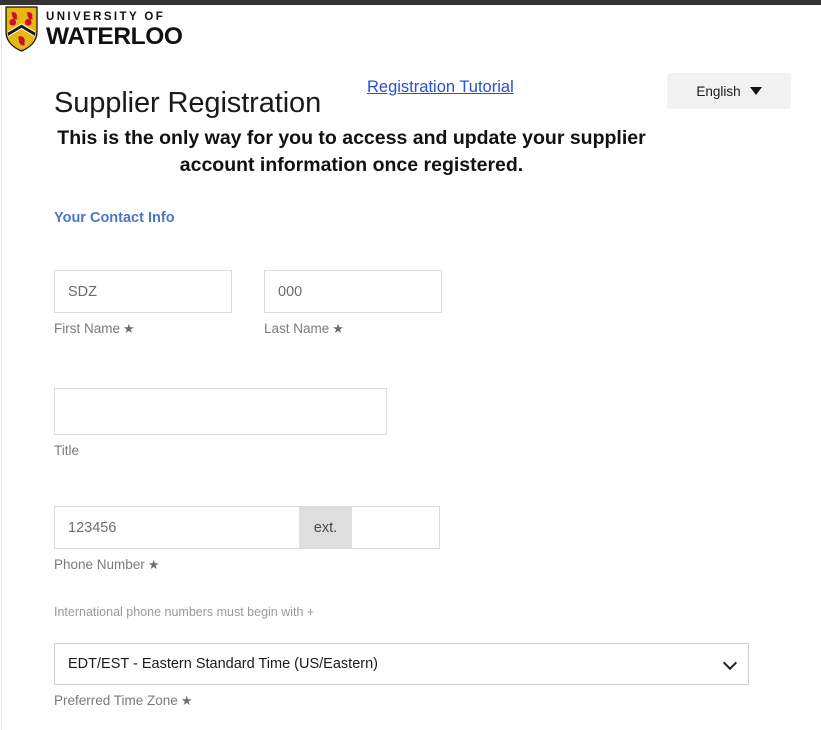  What do you see at coordinates (114, 218) in the screenshot?
I see `section-heading-contact-info: Your Contact Info` at bounding box center [114, 218].